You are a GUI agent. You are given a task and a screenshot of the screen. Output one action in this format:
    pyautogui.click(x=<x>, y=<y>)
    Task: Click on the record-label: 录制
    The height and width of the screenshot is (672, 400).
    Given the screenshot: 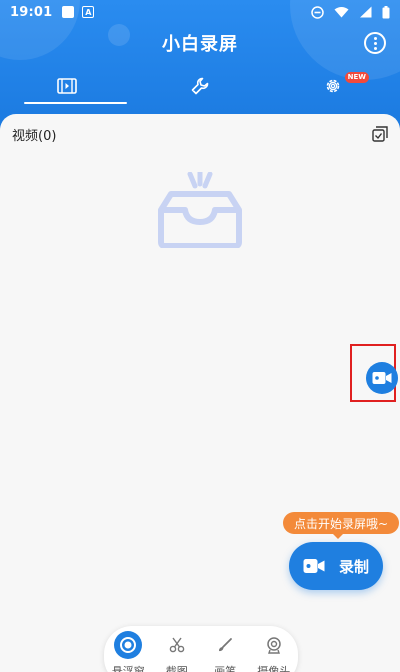 What is the action you would take?
    pyautogui.click(x=354, y=566)
    